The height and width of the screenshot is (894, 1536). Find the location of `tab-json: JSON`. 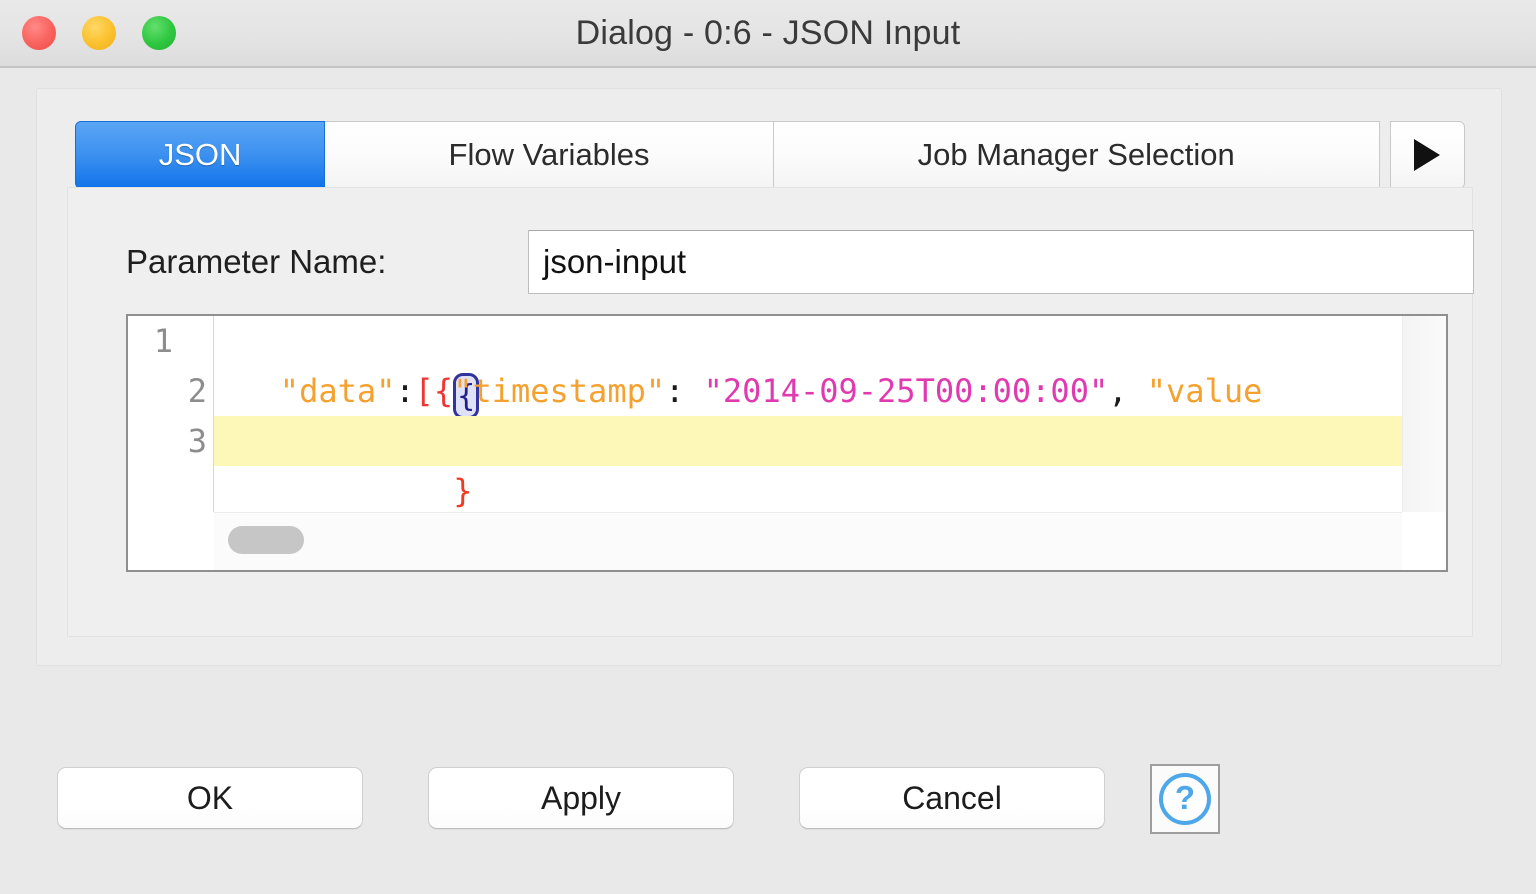

tab-json: JSON is located at coordinates (200, 155).